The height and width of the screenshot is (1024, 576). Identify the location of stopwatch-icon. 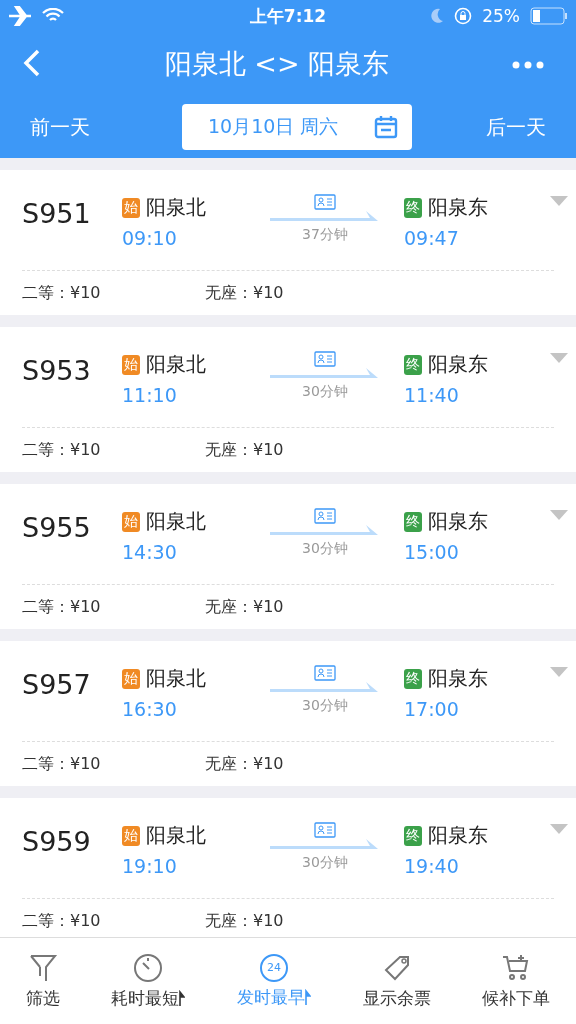
(148, 967).